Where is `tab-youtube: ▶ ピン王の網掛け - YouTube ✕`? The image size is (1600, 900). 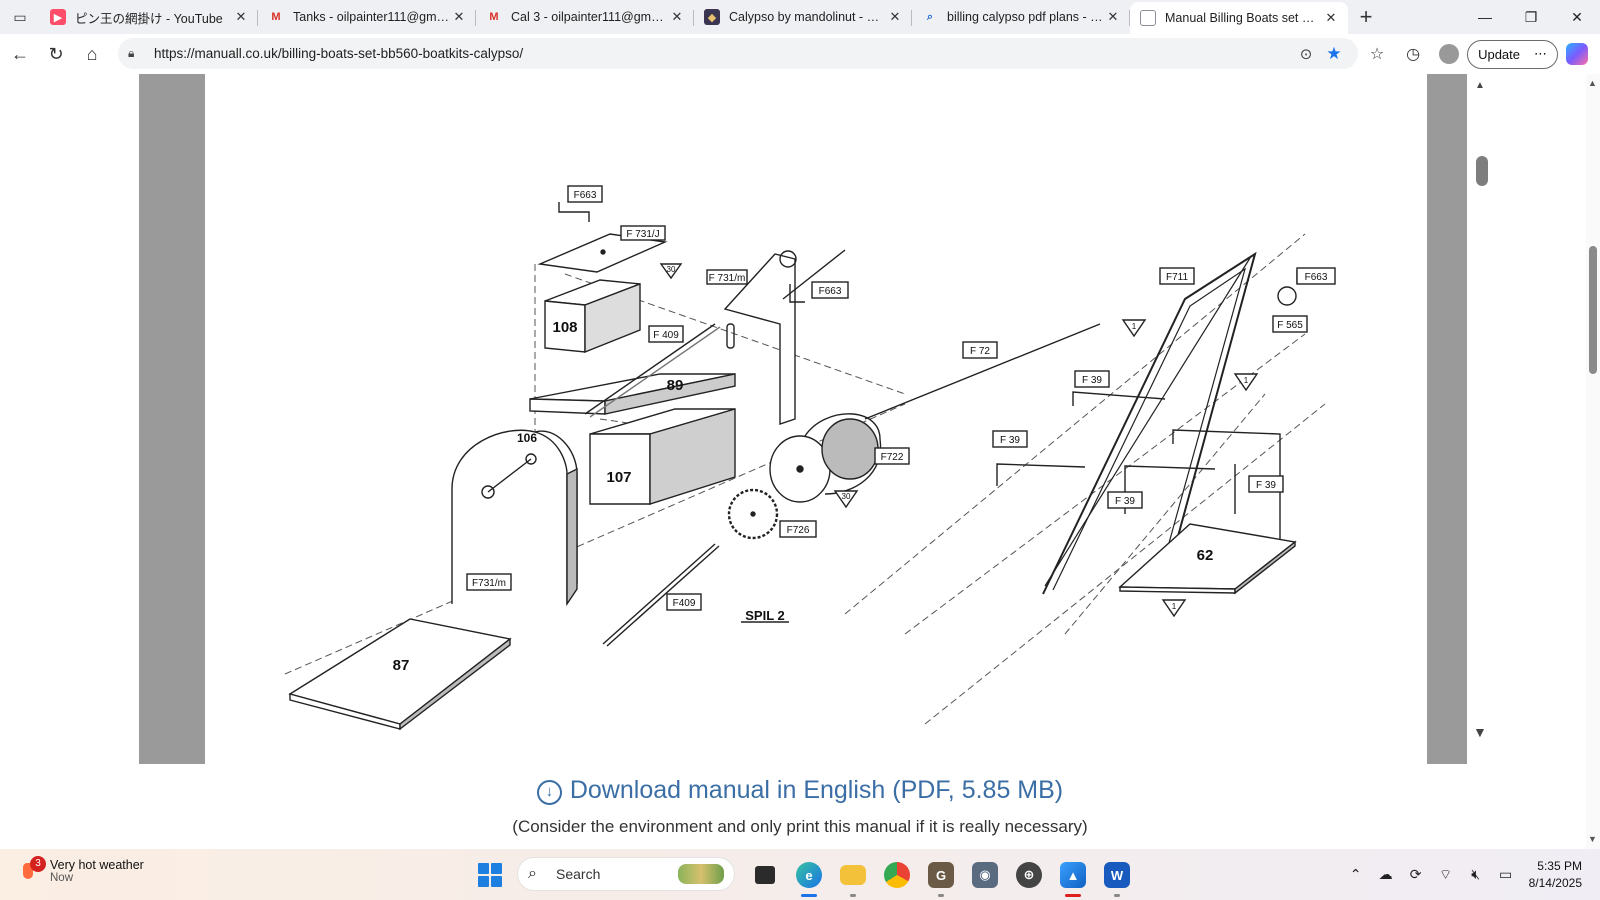
tab-youtube: ▶ ピン王の網掛け - YouTube ✕ is located at coordinates (149, 17).